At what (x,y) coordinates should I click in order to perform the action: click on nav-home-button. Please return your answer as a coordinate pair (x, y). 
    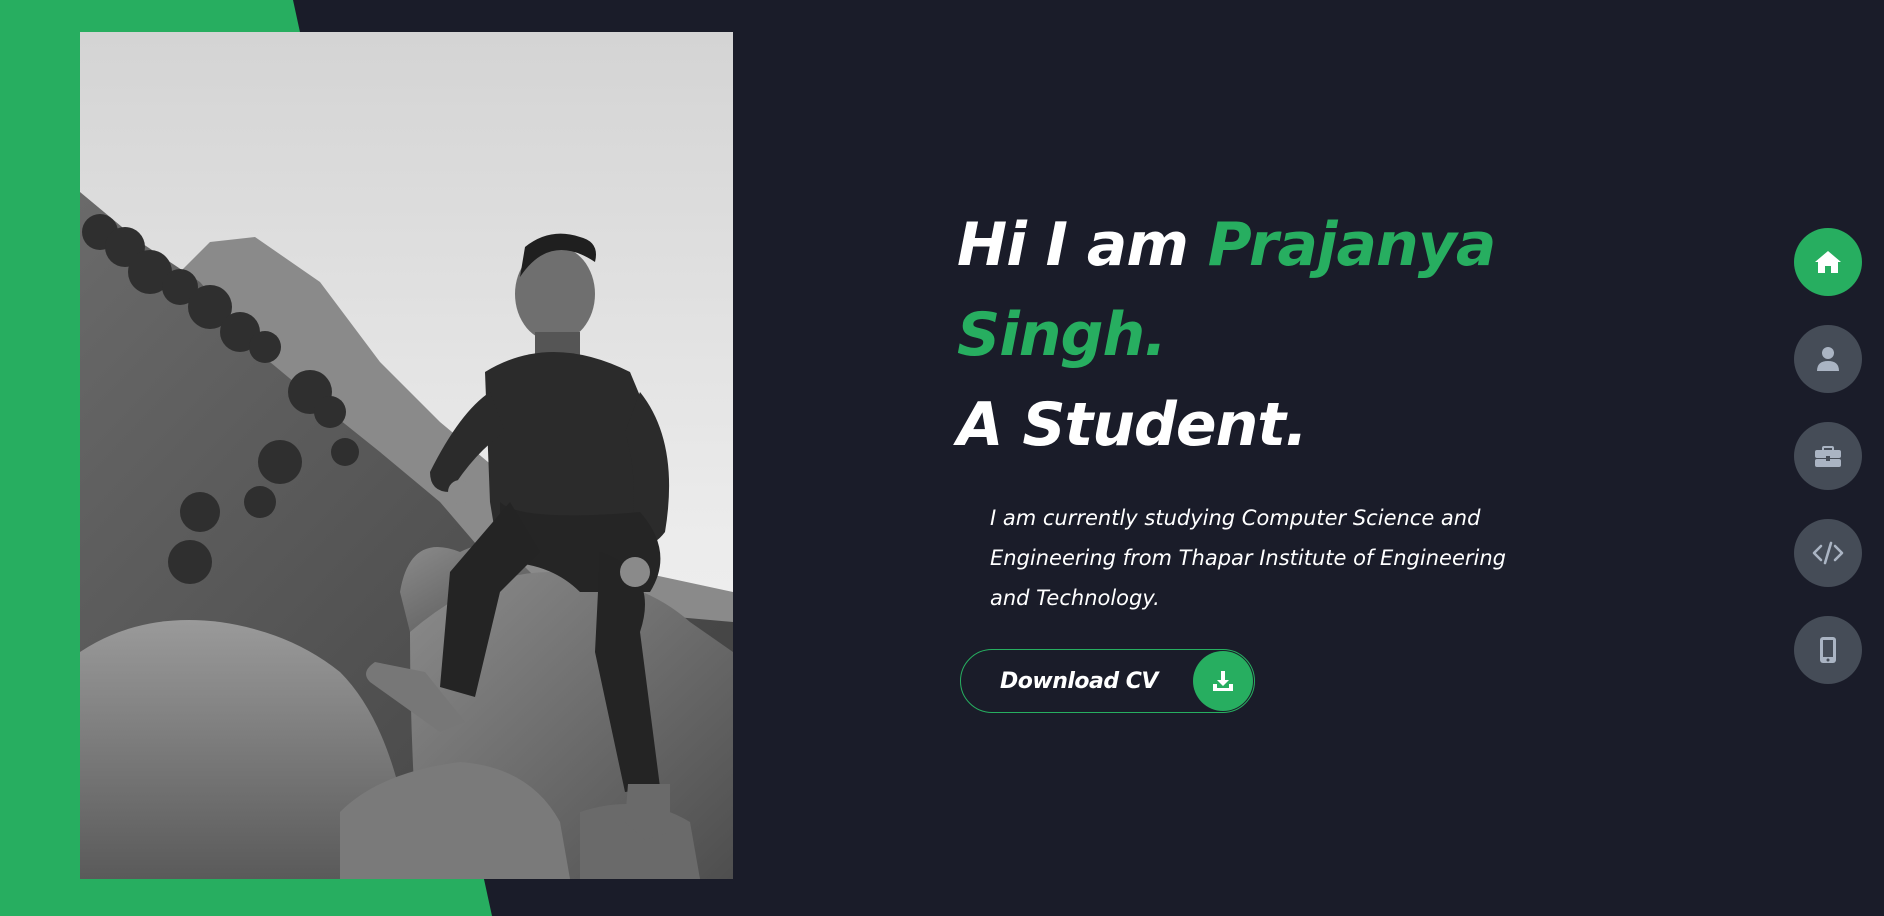
    Looking at the image, I should click on (1828, 262).